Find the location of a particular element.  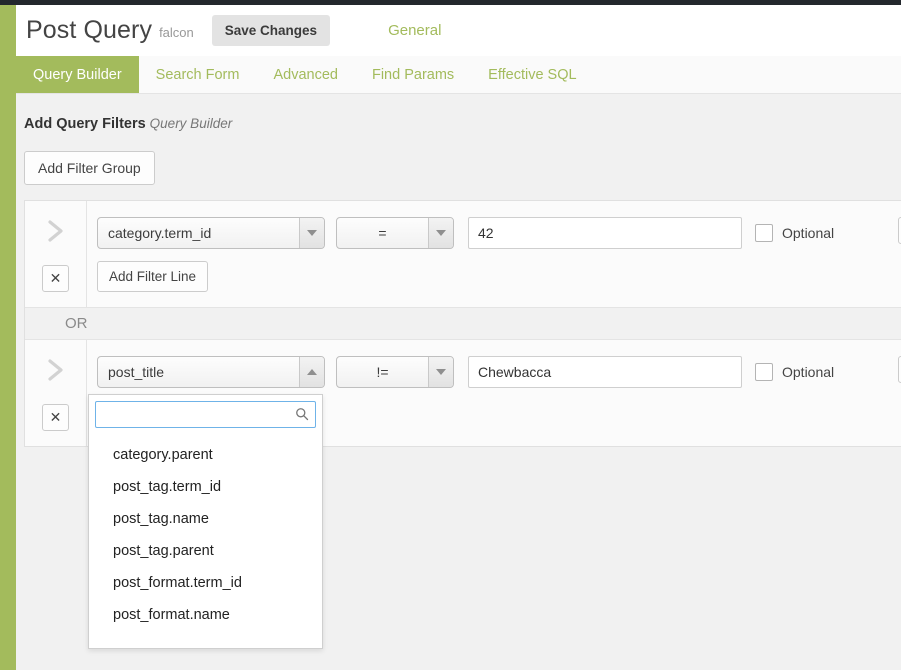

tab-advanced: Advanced is located at coordinates (305, 74).